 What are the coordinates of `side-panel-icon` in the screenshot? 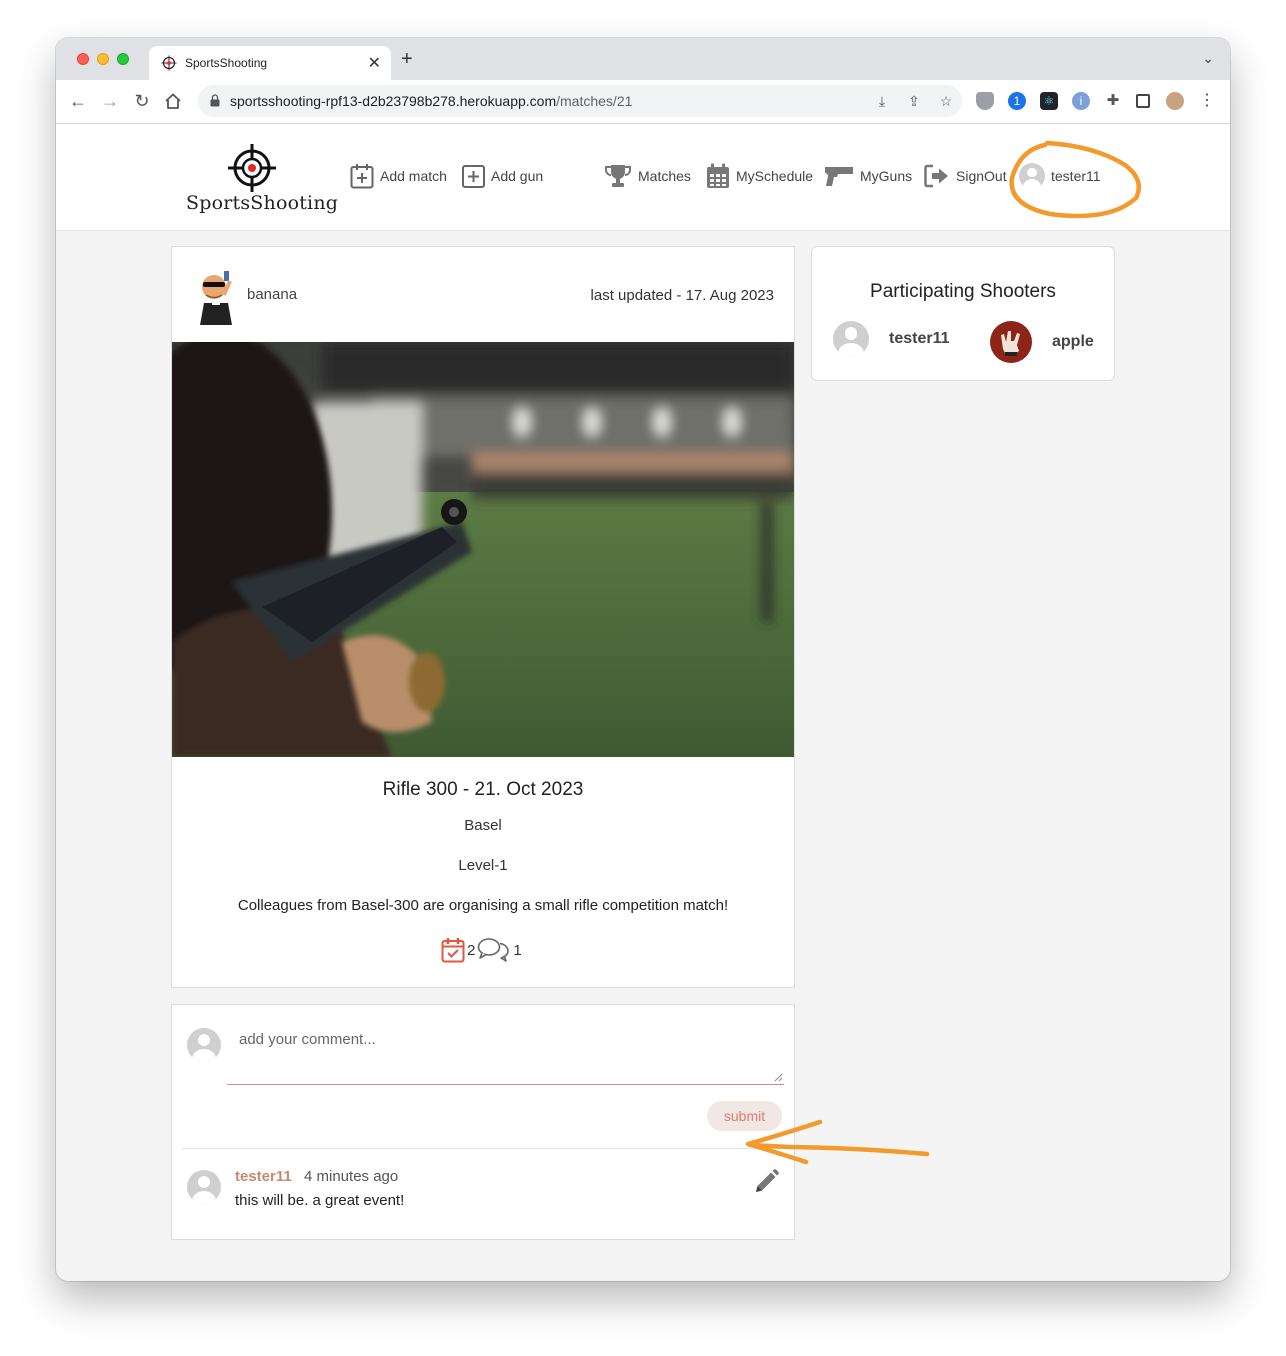 It's located at (1143, 101).